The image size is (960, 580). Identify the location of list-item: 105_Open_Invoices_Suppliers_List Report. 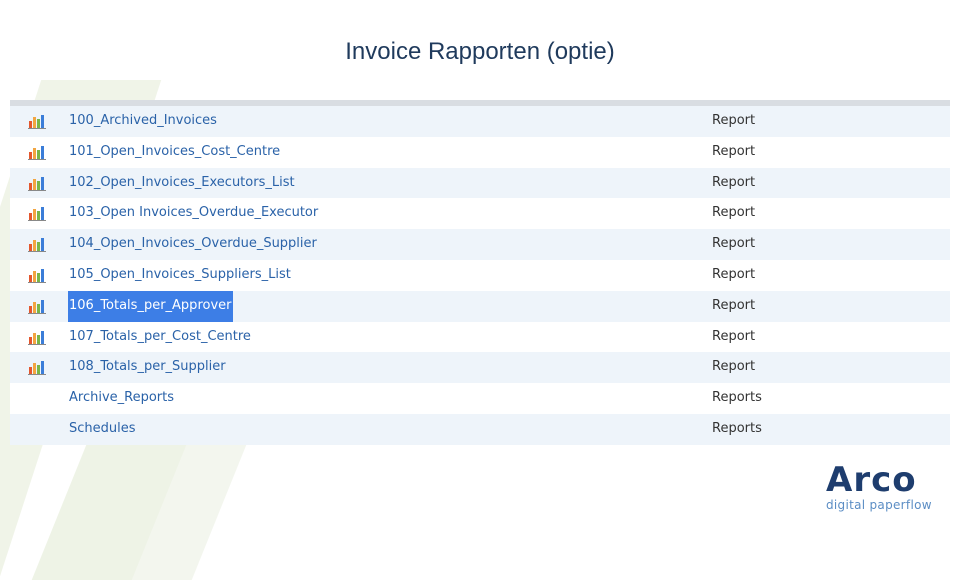
(480, 275).